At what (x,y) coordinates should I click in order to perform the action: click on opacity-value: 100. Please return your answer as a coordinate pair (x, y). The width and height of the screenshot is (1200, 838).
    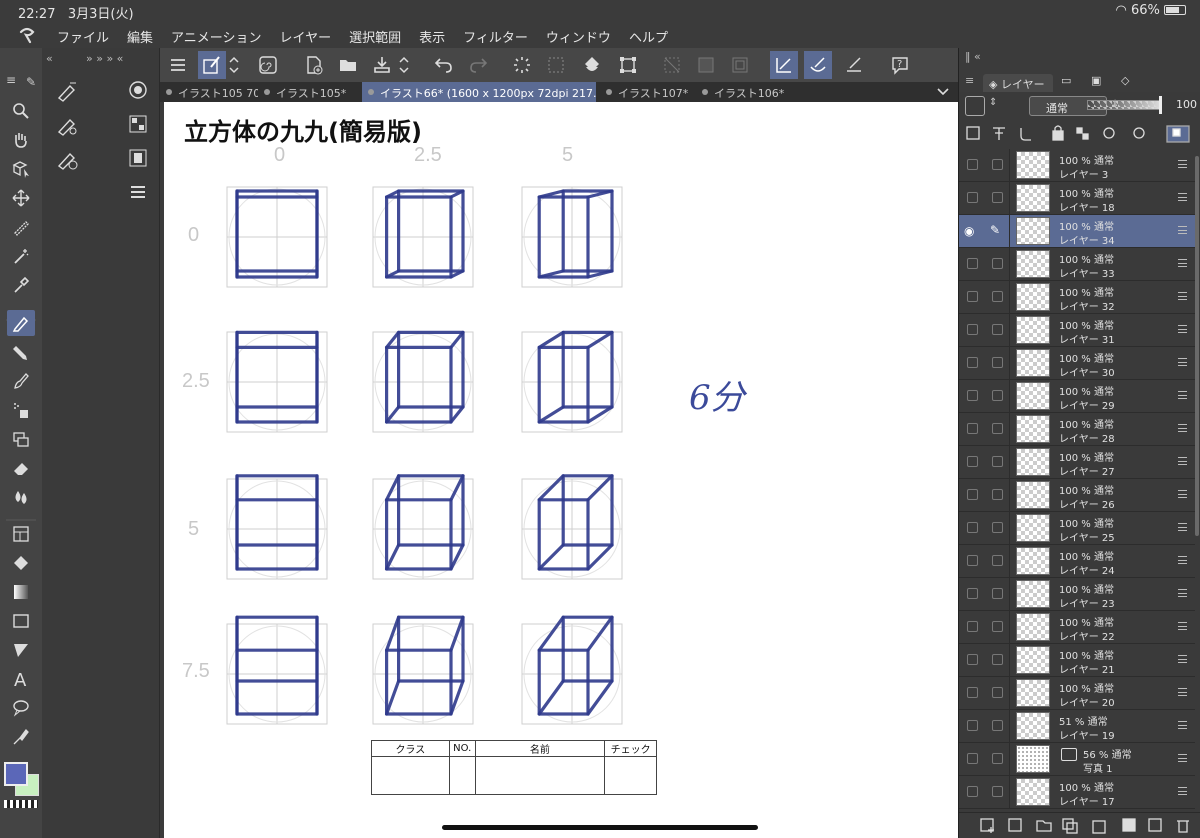
    Looking at the image, I should click on (1186, 104).